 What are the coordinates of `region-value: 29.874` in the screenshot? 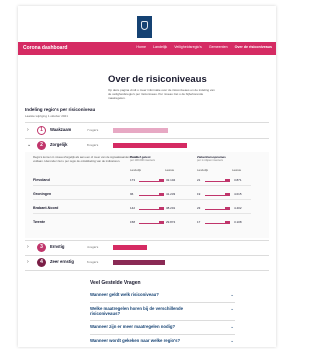 It's located at (171, 222).